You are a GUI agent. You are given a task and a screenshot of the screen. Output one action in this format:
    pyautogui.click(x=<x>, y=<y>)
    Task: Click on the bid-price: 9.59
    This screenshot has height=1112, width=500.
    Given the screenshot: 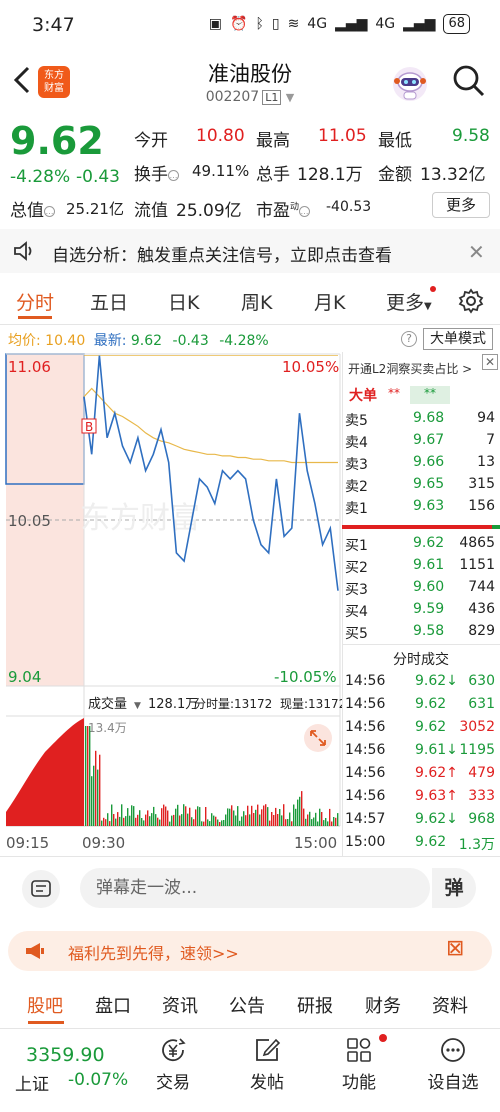 What is the action you would take?
    pyautogui.click(x=429, y=609)
    